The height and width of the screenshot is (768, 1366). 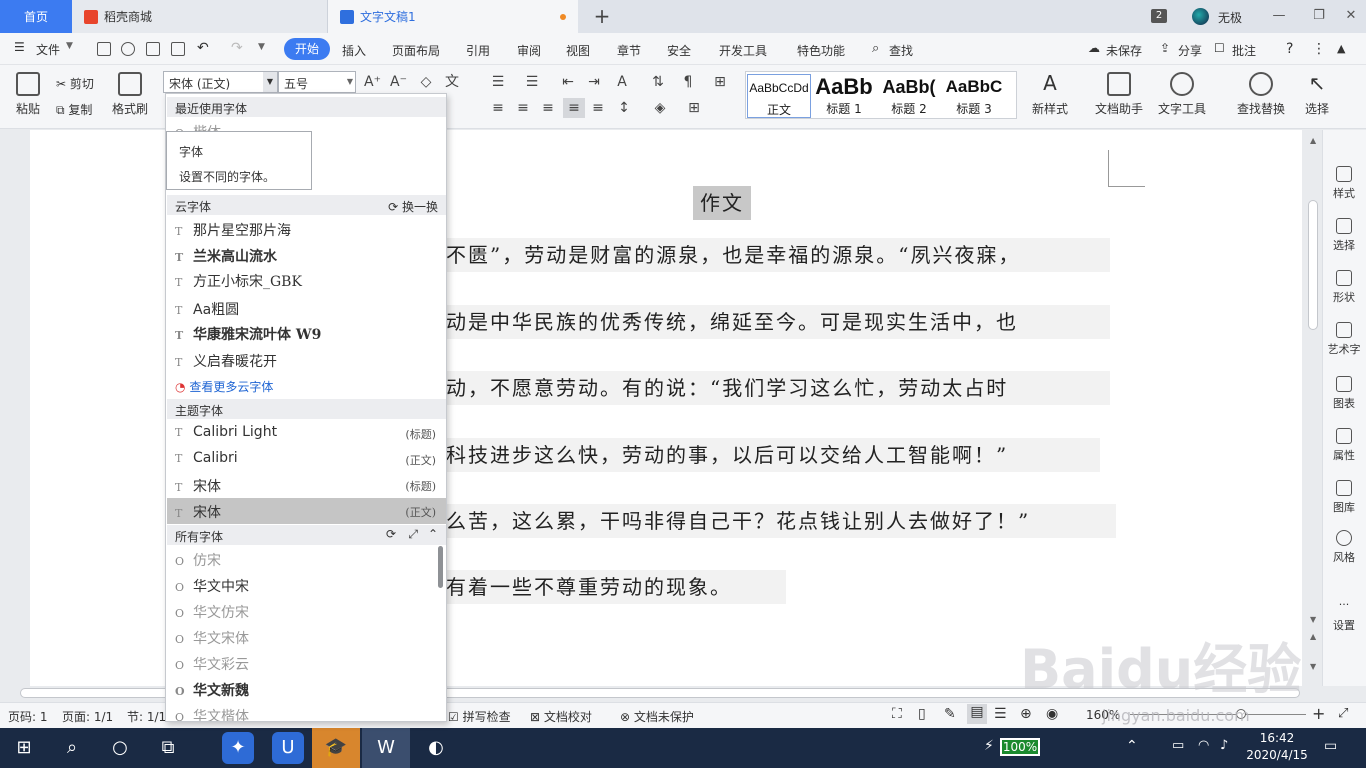 What do you see at coordinates (1344, 235) in the screenshot?
I see `panel-select: 选择` at bounding box center [1344, 235].